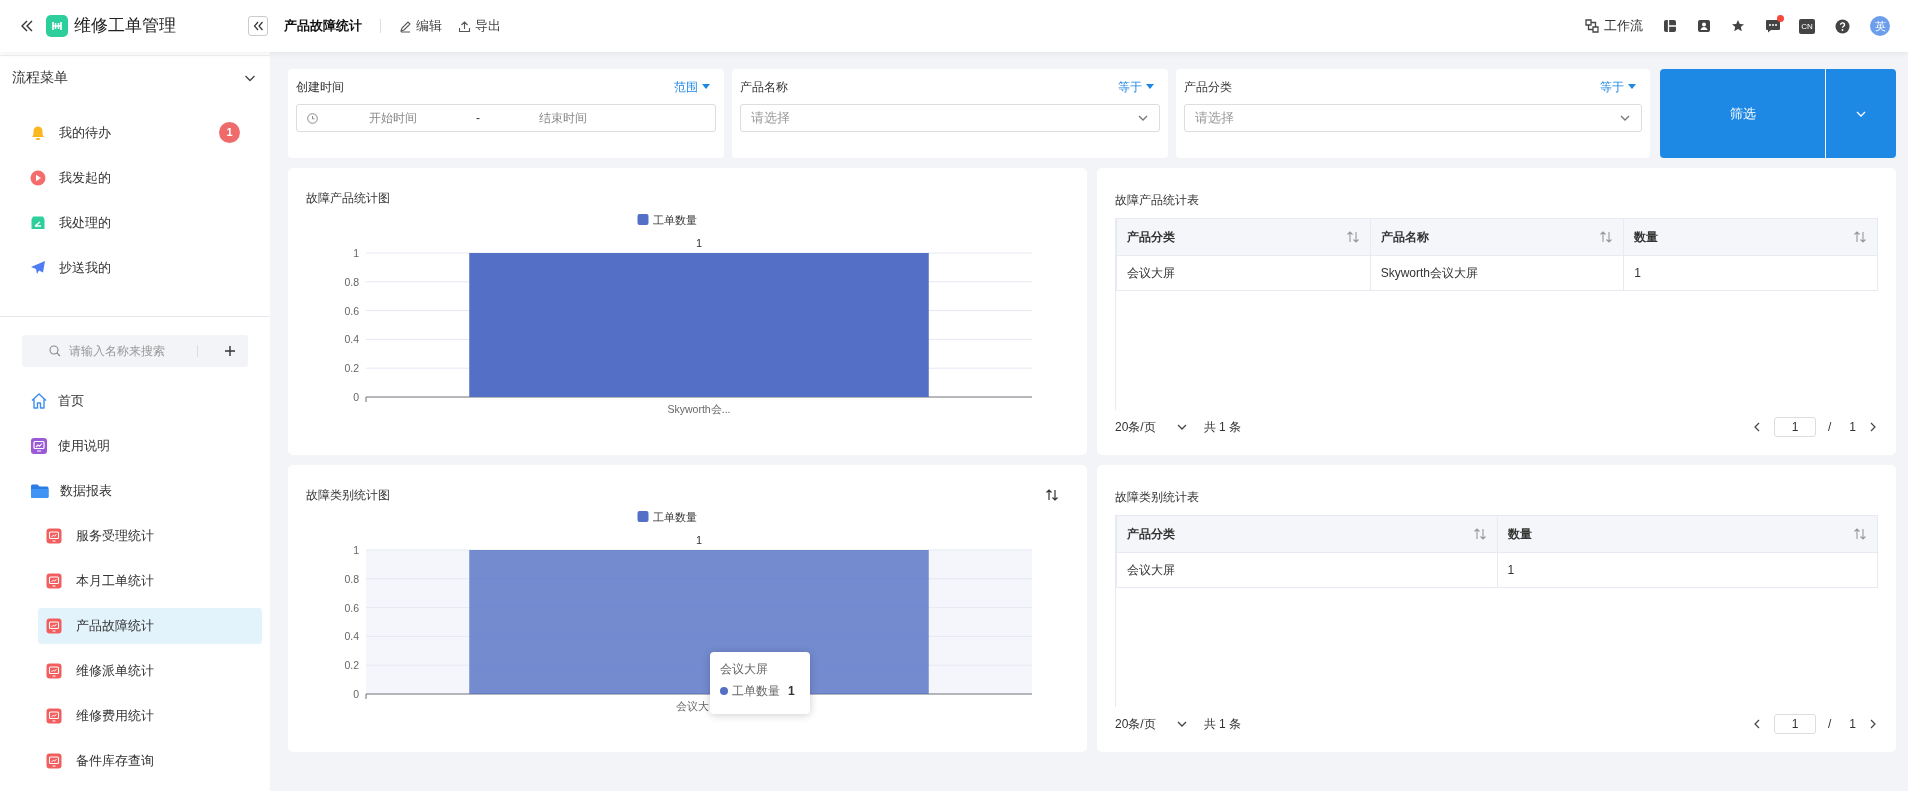 This screenshot has height=791, width=1908. What do you see at coordinates (120, 490) in the screenshot?
I see `nav-item: 数据报表` at bounding box center [120, 490].